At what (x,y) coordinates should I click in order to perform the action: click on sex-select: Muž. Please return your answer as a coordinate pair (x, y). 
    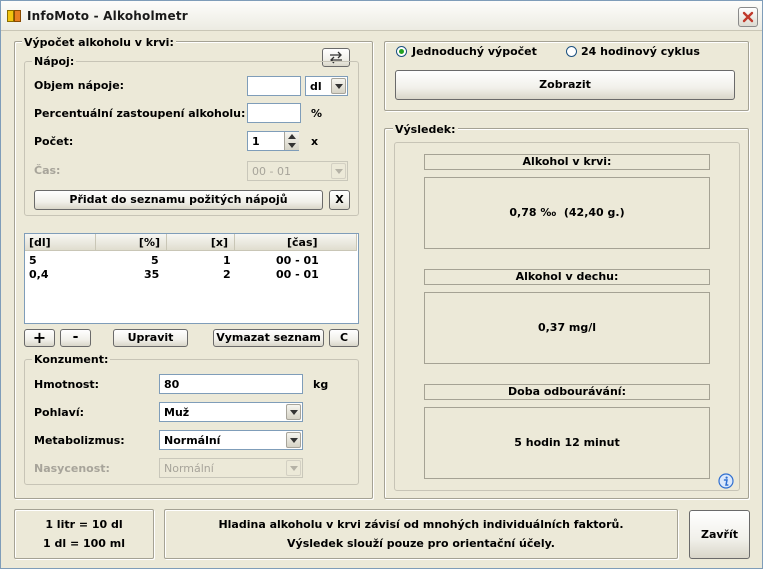
    Looking at the image, I should click on (231, 412).